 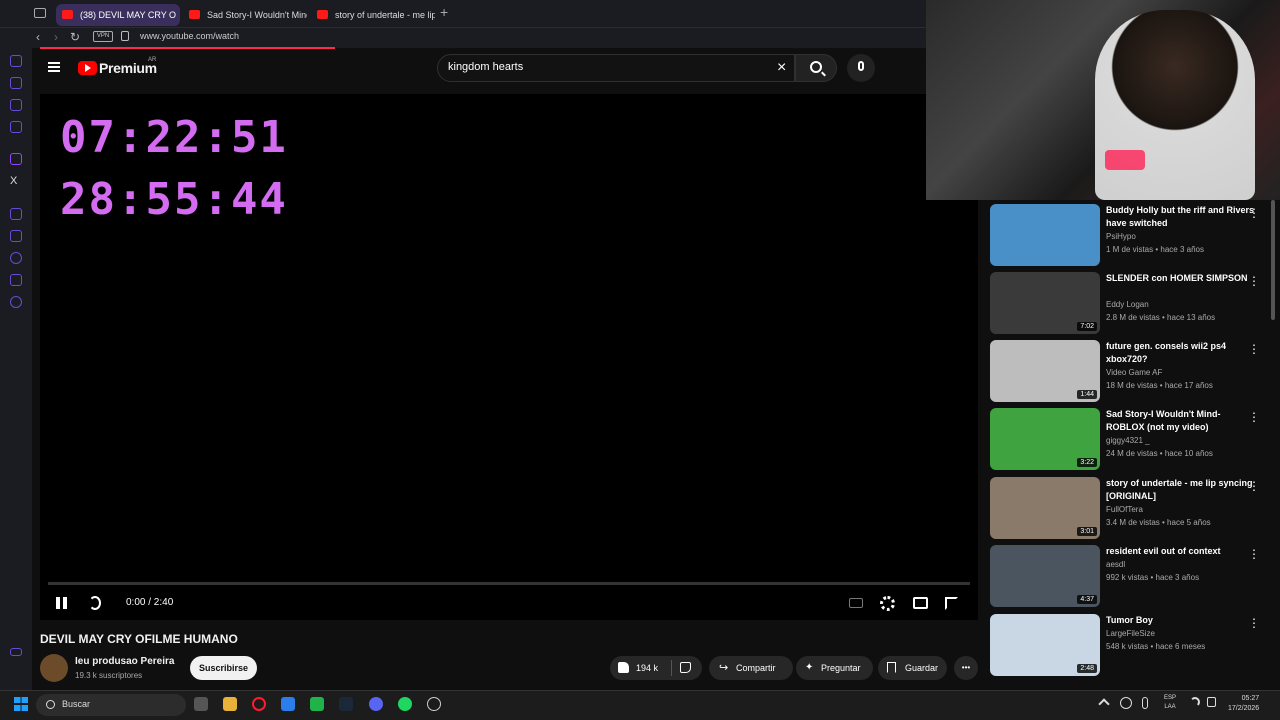 What do you see at coordinates (111, 705) in the screenshot?
I see `taskbar-search` at bounding box center [111, 705].